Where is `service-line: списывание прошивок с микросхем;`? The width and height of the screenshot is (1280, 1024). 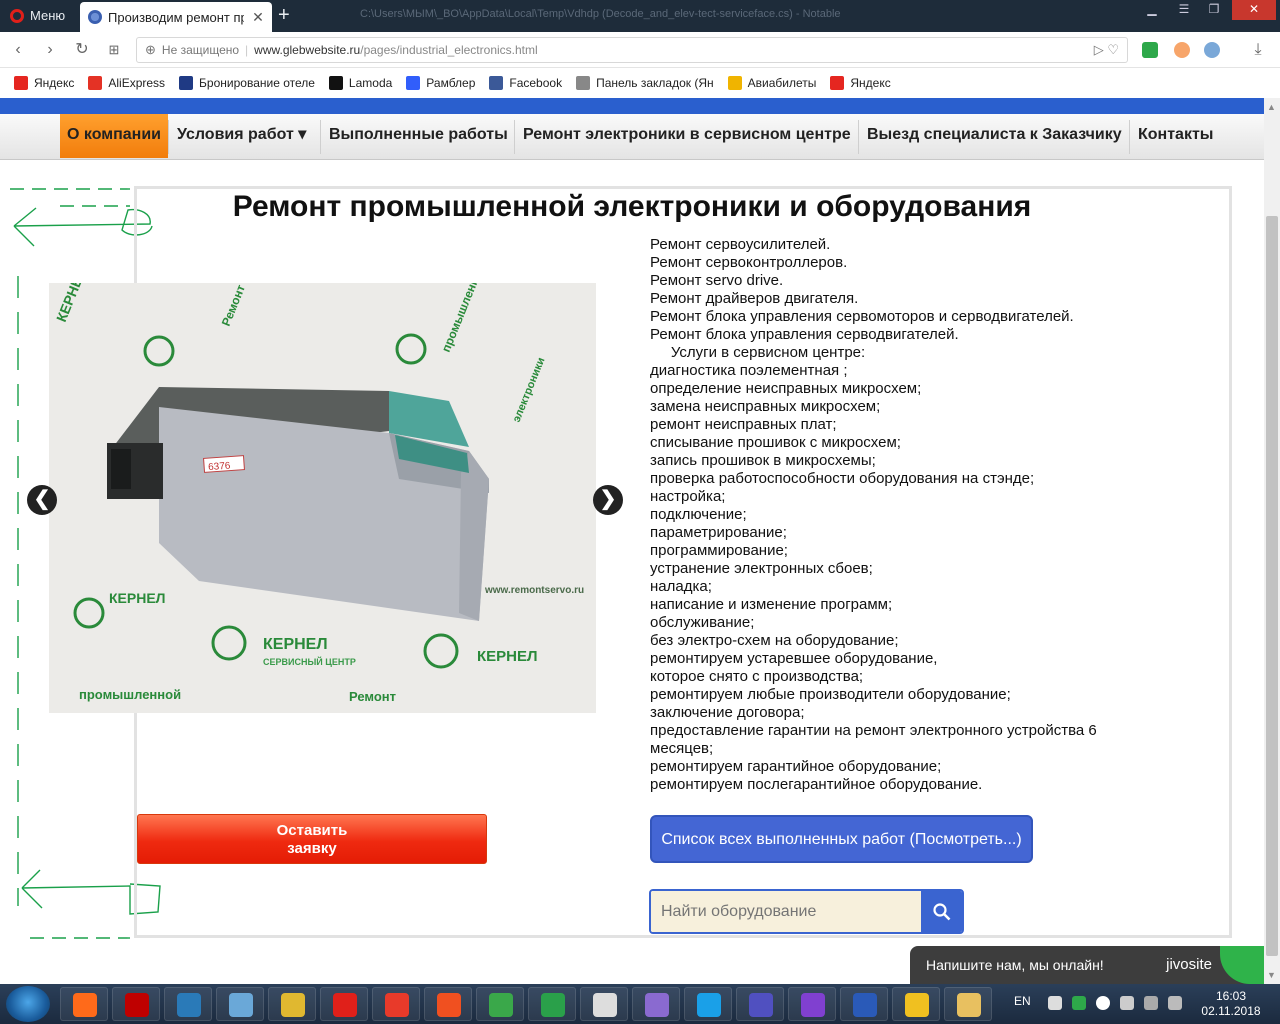 service-line: списывание прошивок с микросхем; is located at coordinates (775, 442).